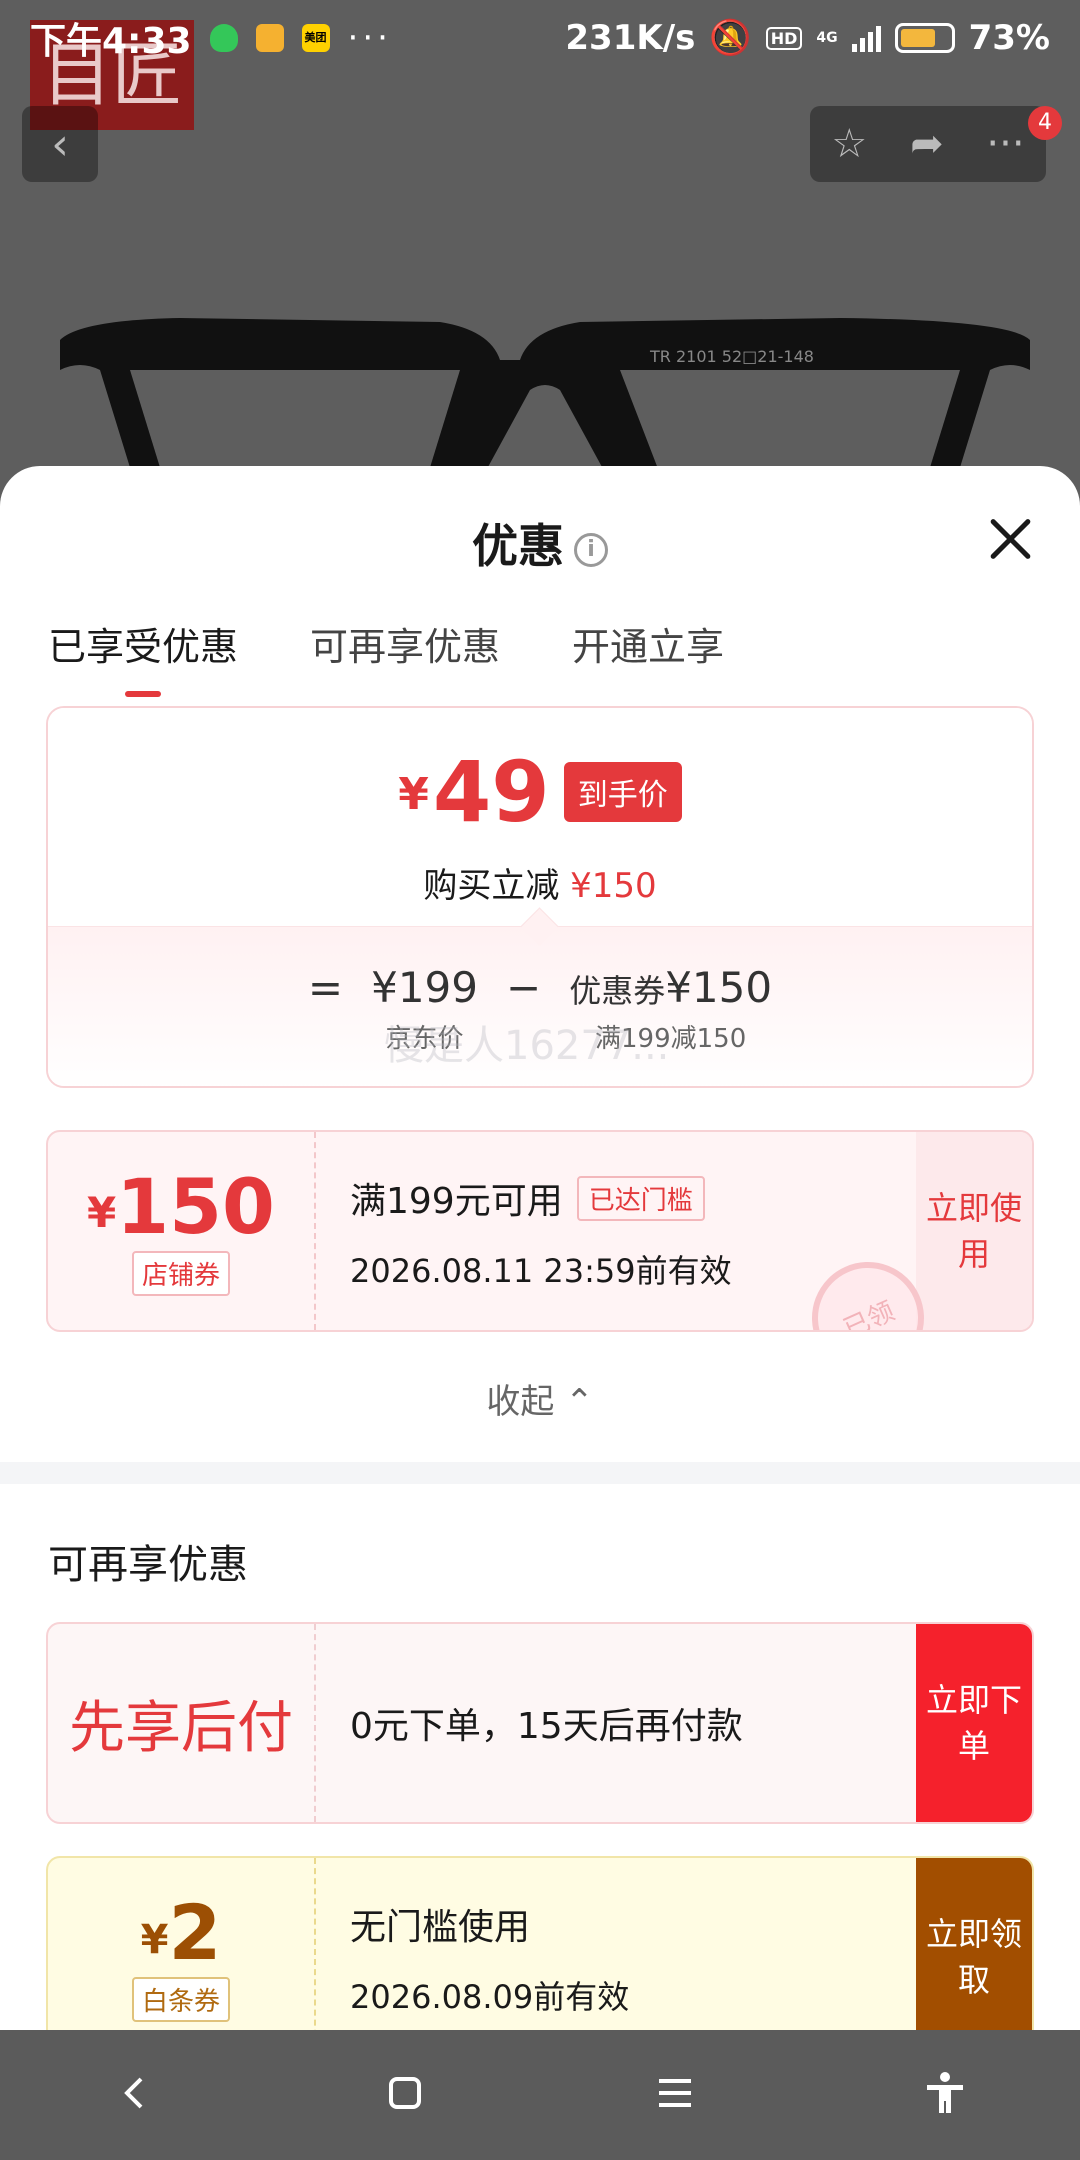 The image size is (1080, 2160). I want to click on save-amount: ¥150, so click(613, 886).